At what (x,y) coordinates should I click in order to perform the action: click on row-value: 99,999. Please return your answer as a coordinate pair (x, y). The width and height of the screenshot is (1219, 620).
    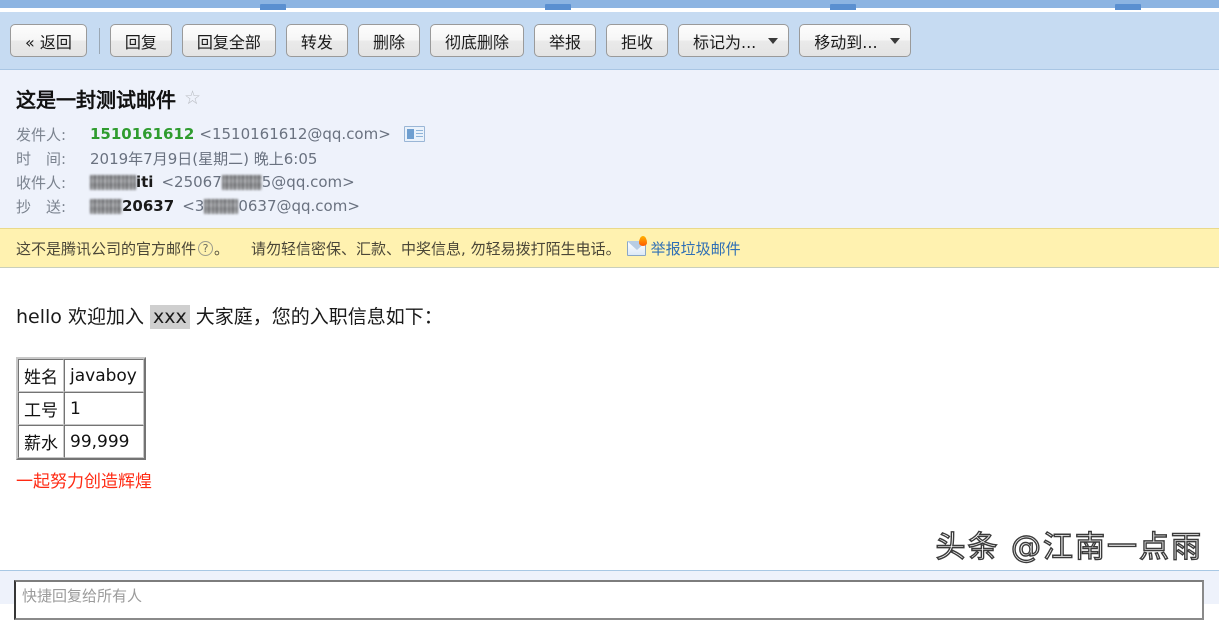
    Looking at the image, I should click on (104, 441).